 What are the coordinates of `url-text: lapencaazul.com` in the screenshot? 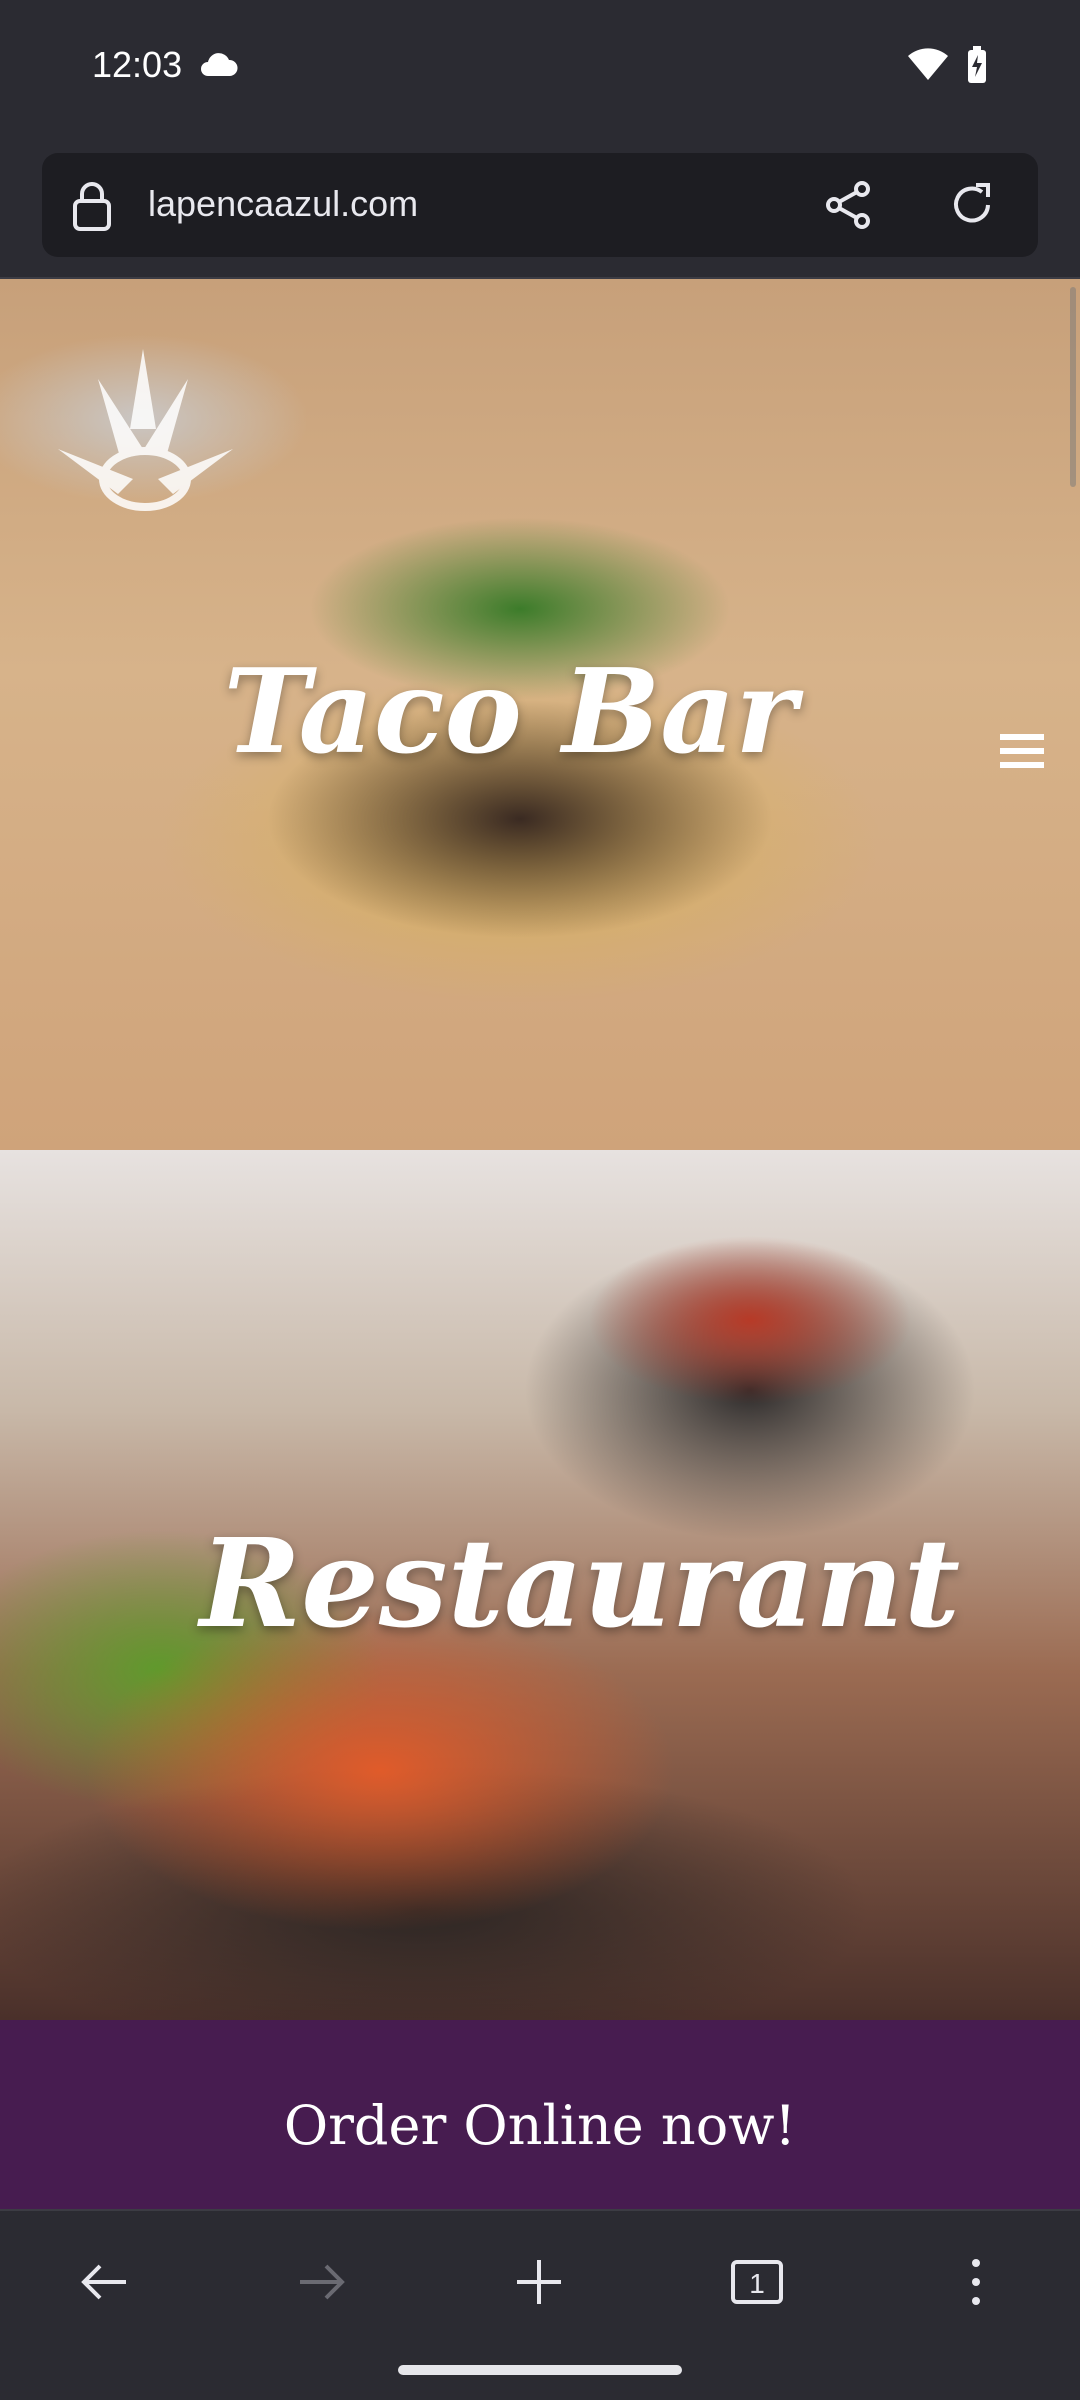 It's located at (283, 204).